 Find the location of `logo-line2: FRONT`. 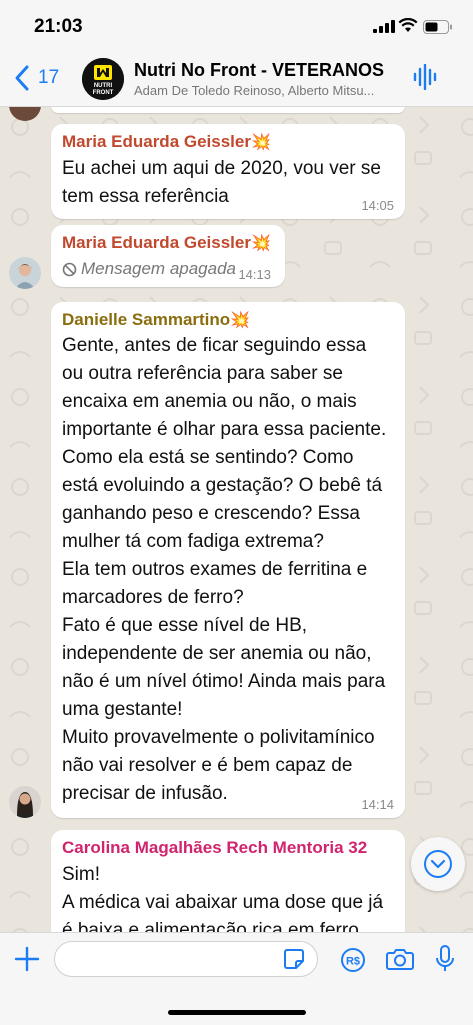

logo-line2: FRONT is located at coordinates (103, 93).